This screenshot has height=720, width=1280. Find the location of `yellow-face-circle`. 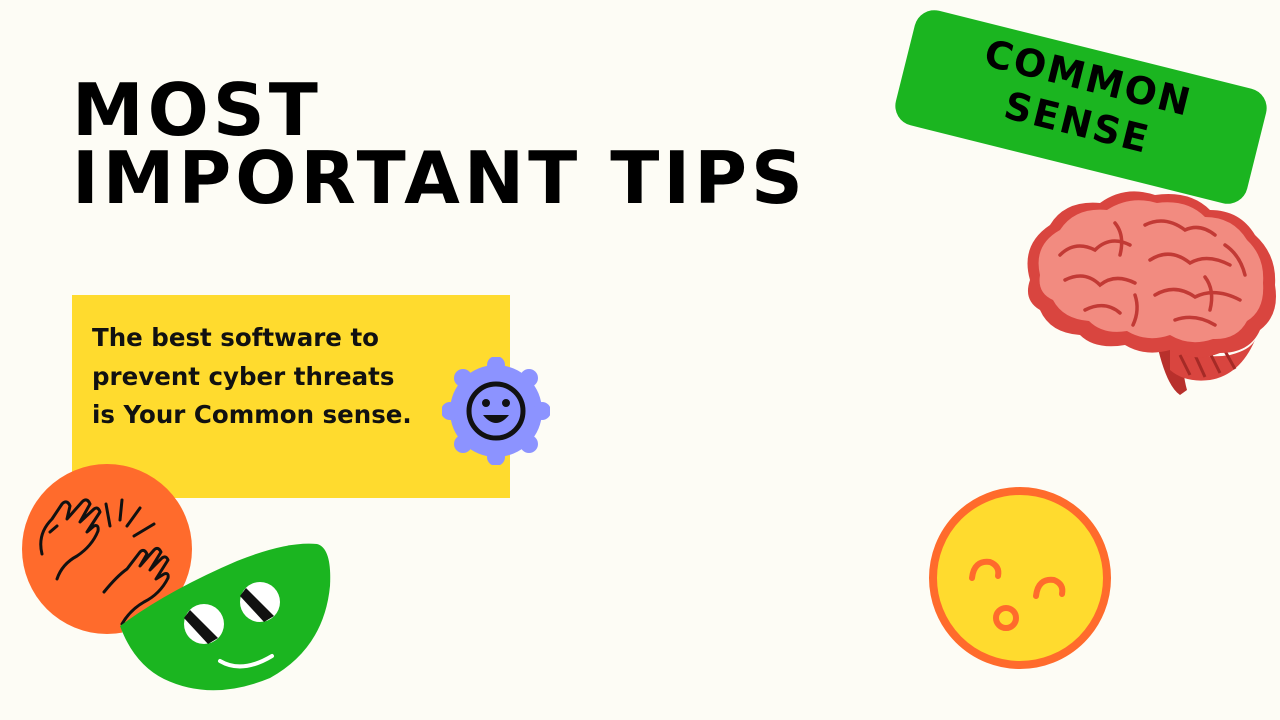

yellow-face-circle is located at coordinates (1020, 578).